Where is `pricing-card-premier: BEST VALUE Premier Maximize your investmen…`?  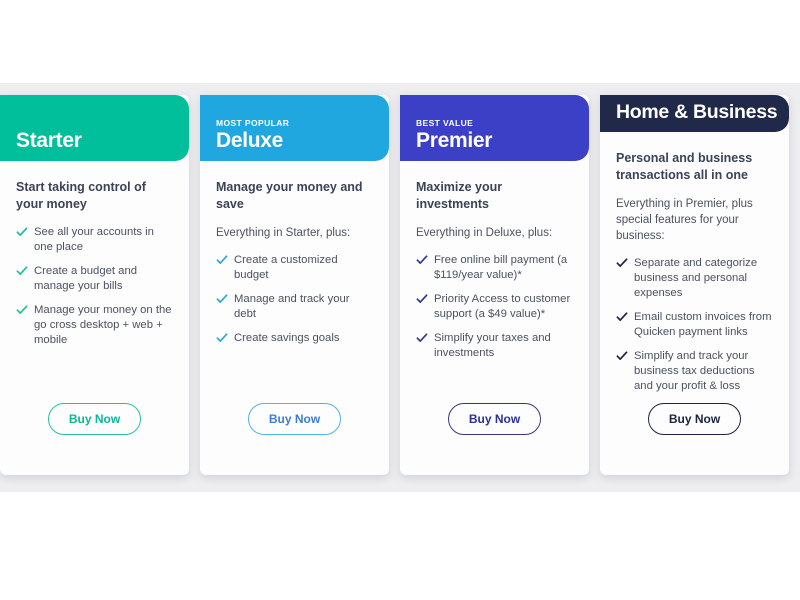 pricing-card-premier: BEST VALUE Premier Maximize your investmen… is located at coordinates (494, 285).